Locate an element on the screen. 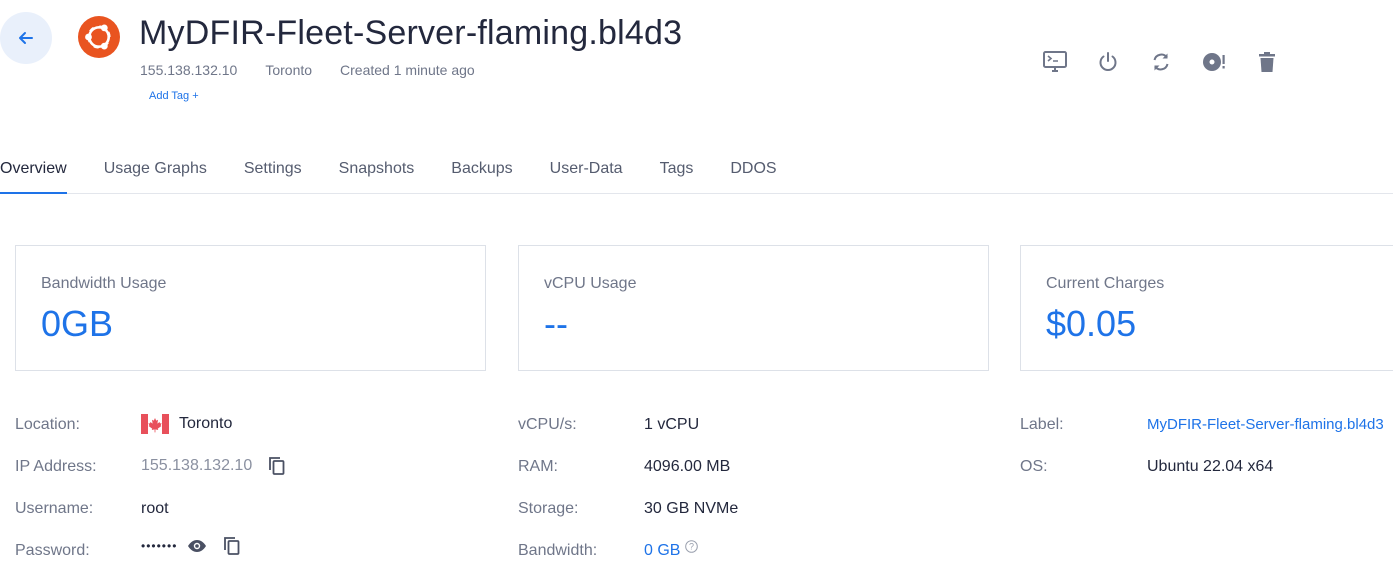 This screenshot has width=1393, height=572. ip-address-value: 155.138.132.10 is located at coordinates (213, 466).